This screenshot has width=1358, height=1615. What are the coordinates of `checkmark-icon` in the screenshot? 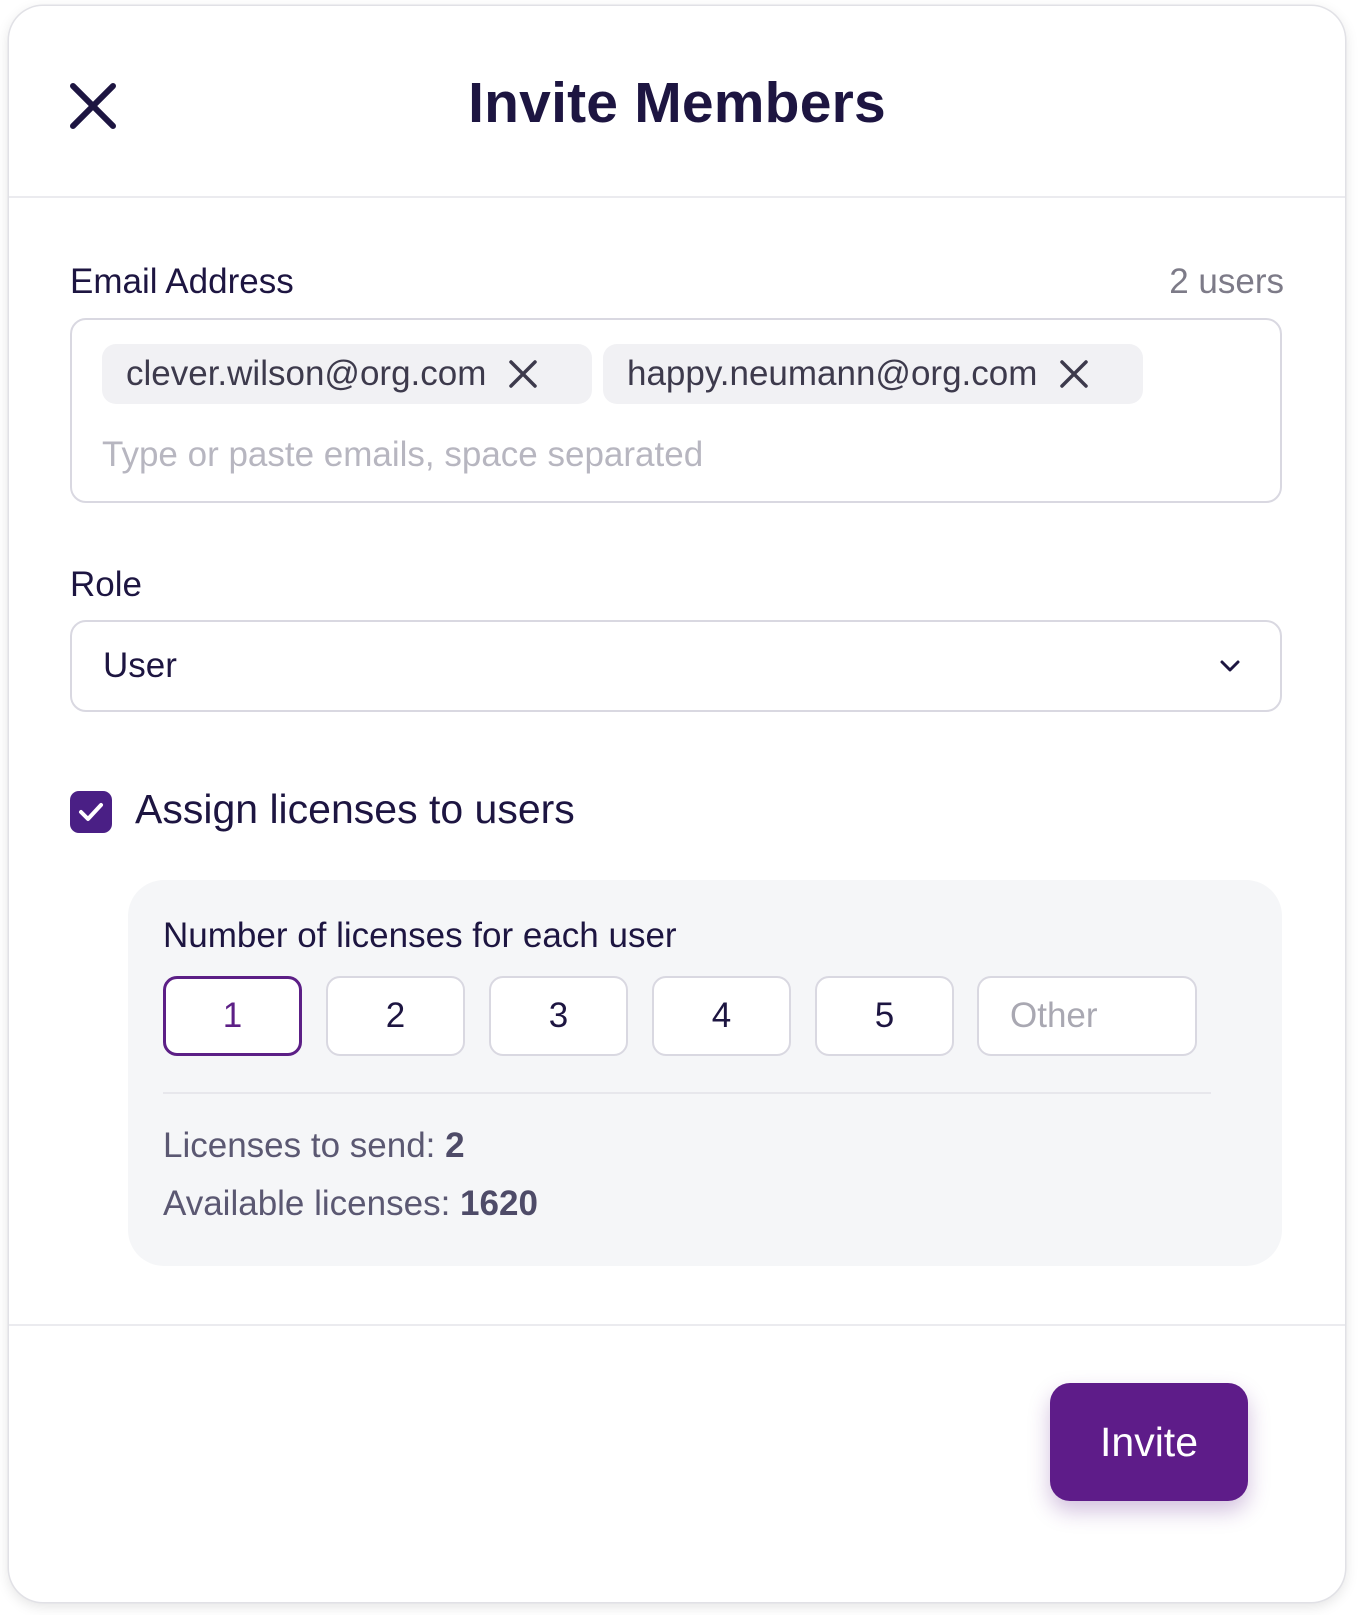 It's located at (91, 812).